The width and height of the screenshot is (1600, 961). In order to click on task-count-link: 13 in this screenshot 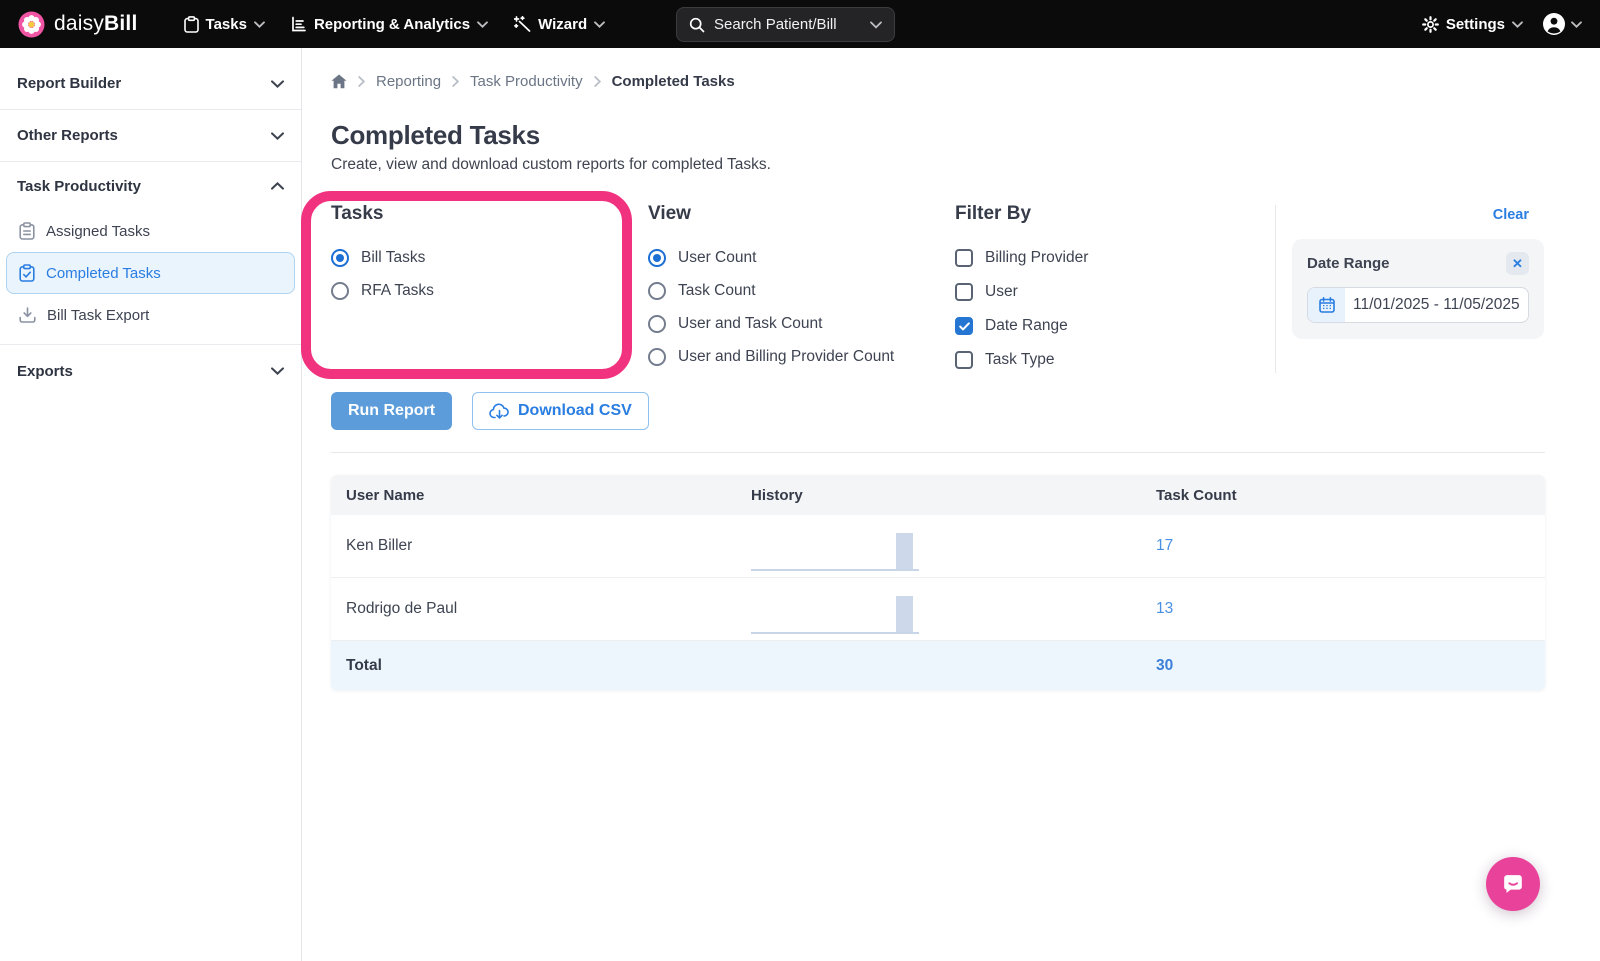, I will do `click(1164, 608)`.